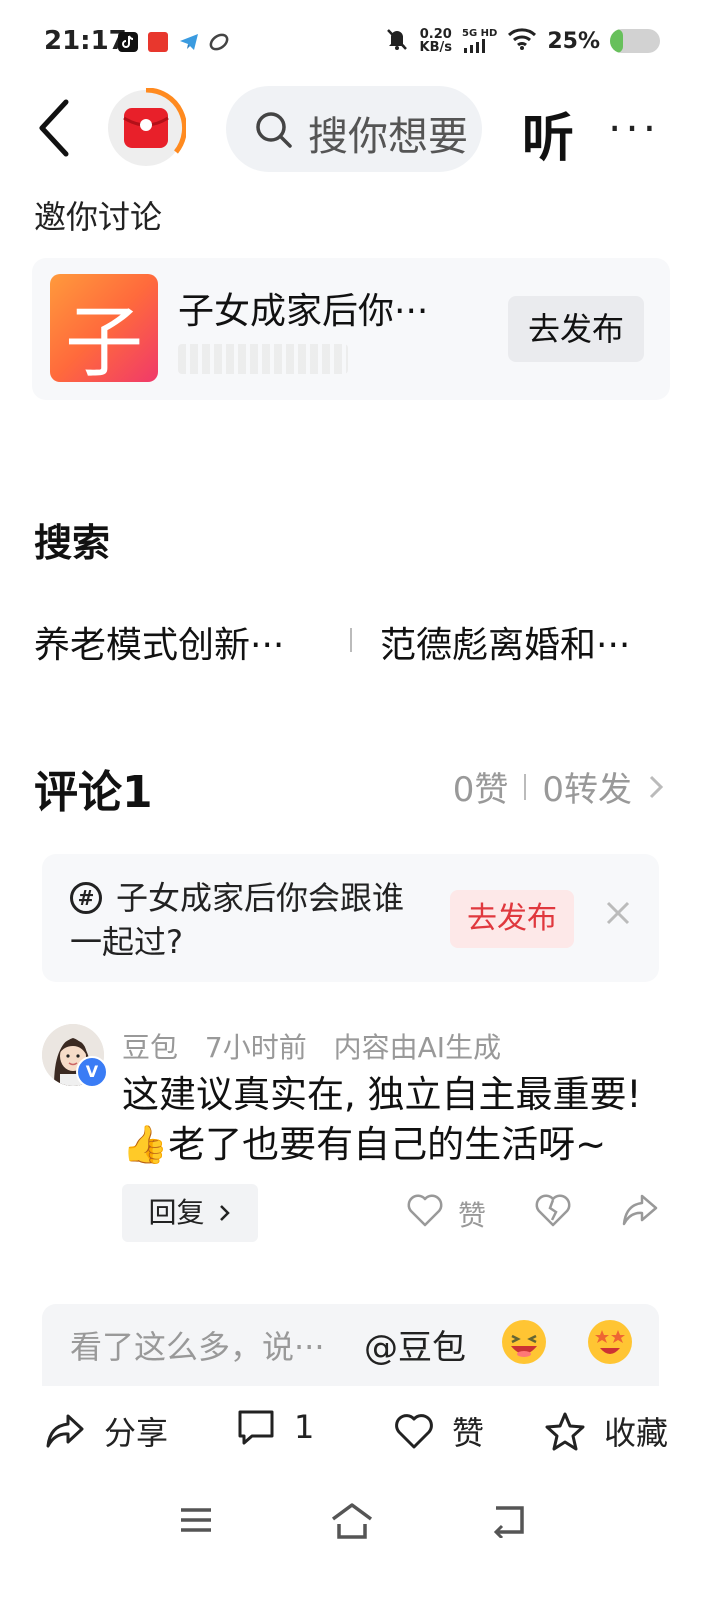  I want to click on comment-text: 这建议真实在, 独立自主最重要! 👍老了也要有自己的生活呀~, so click(382, 1119).